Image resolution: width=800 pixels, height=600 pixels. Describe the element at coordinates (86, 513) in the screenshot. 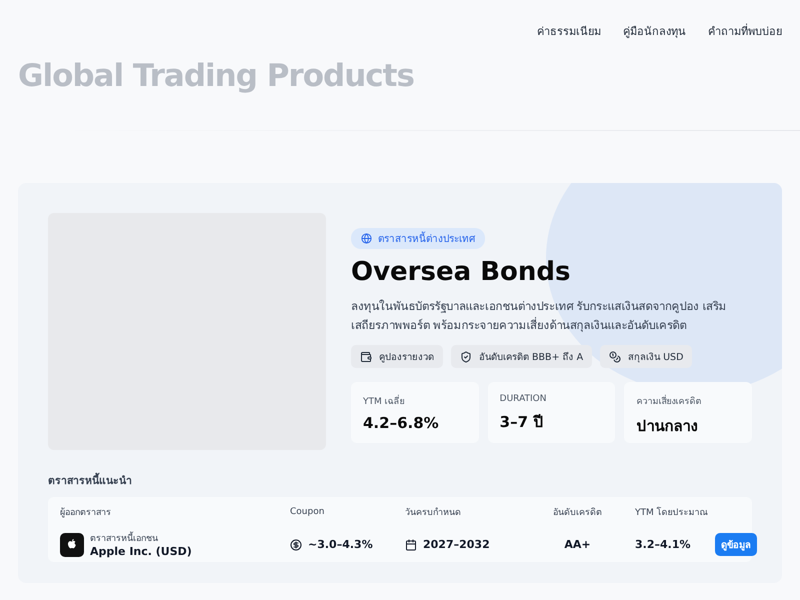

I see `column-header: ผู้ออกตราสาร` at that location.